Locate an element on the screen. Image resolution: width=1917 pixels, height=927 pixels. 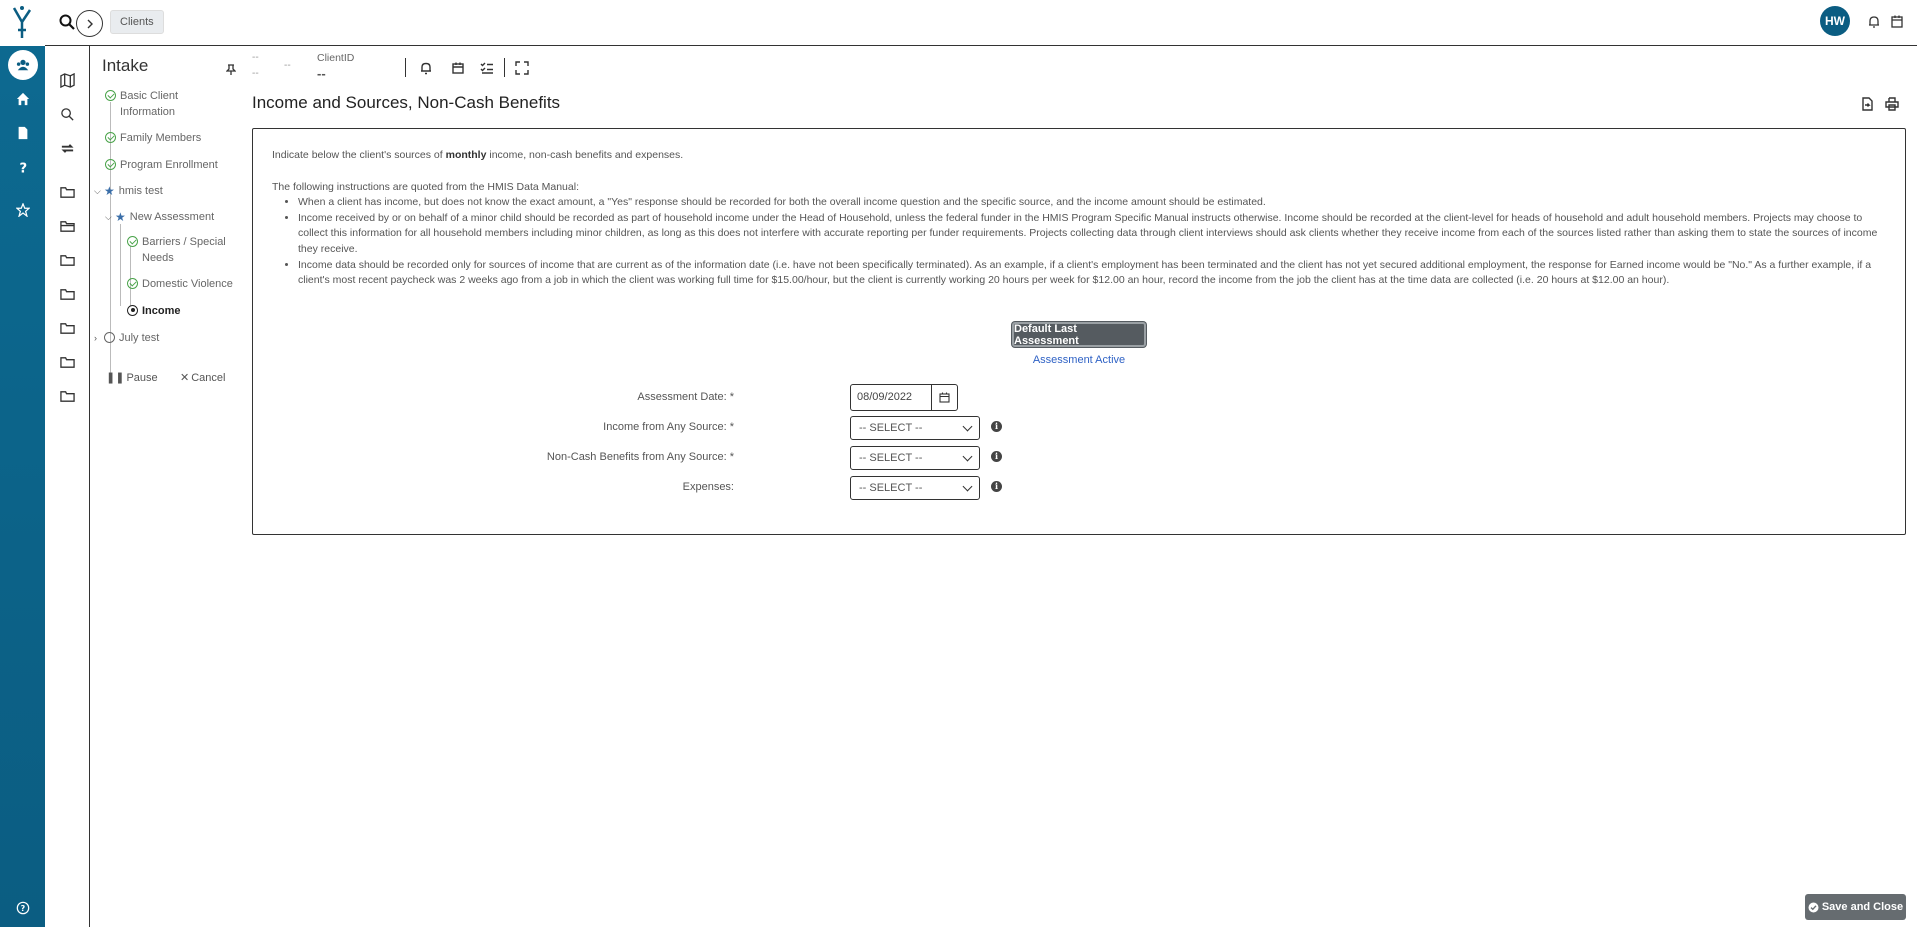
page-title: Income and Sources, Non-Cash Benefits is located at coordinates (406, 102).